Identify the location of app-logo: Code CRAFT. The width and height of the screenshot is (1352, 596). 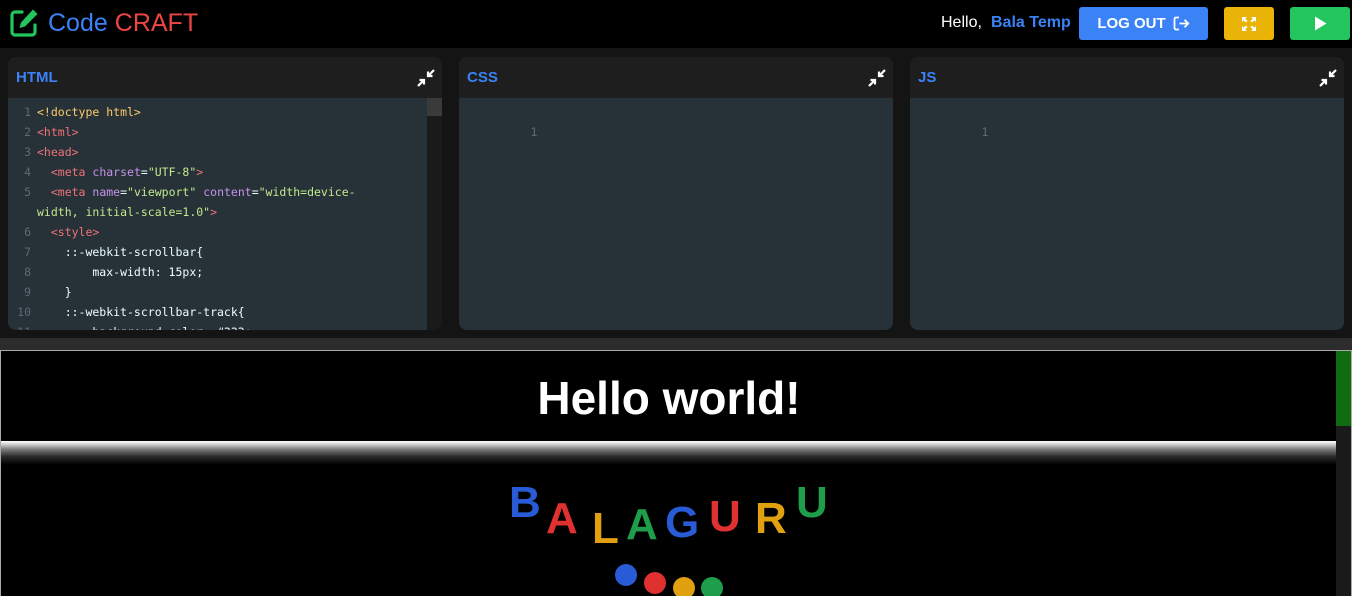
(103, 23).